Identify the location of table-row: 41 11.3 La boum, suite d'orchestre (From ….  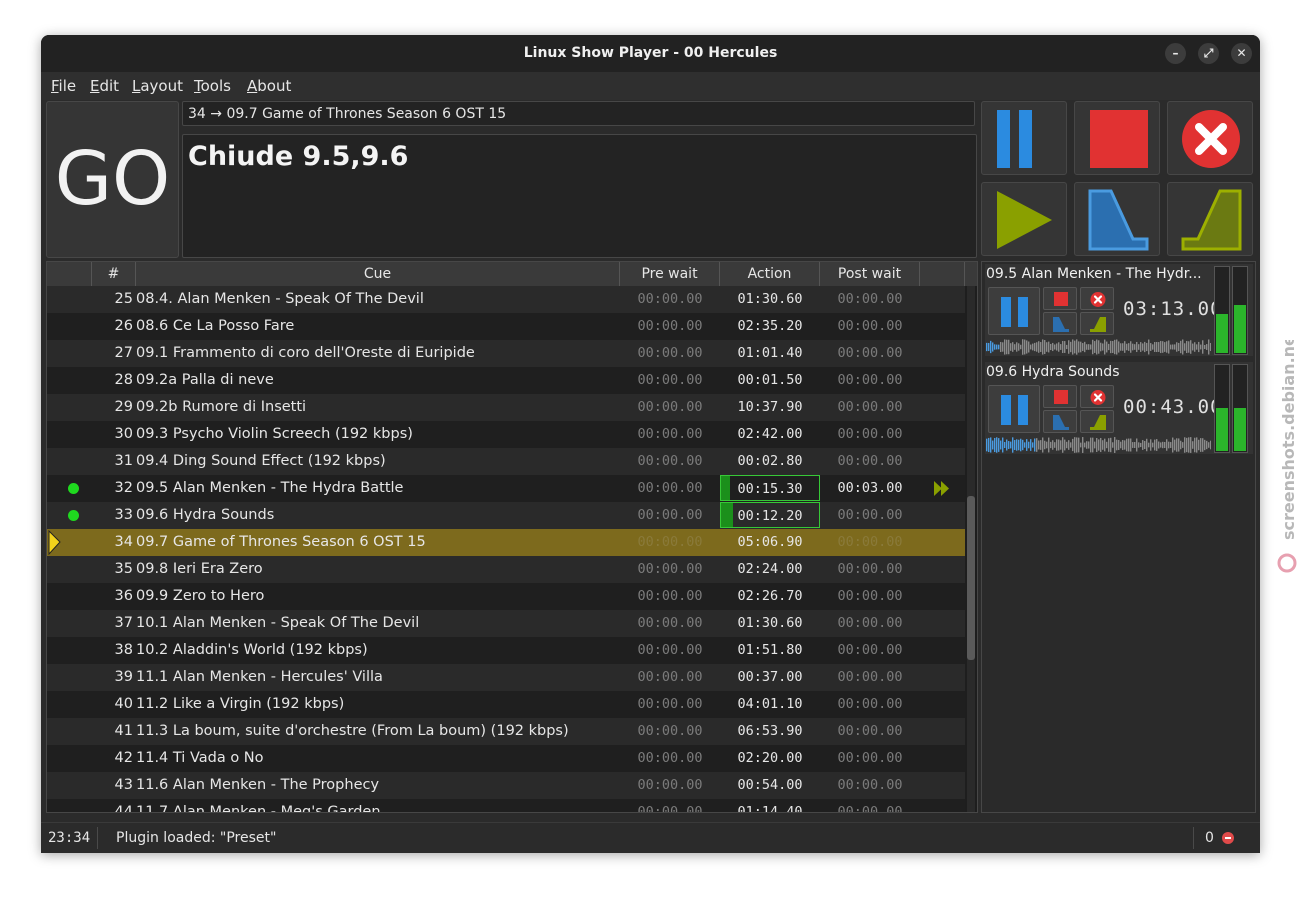
(506, 731).